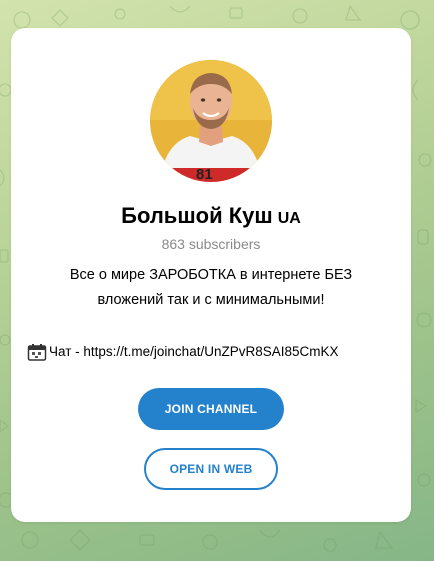 This screenshot has height=561, width=434. I want to click on avatar-shirt-number: 81, so click(204, 174).